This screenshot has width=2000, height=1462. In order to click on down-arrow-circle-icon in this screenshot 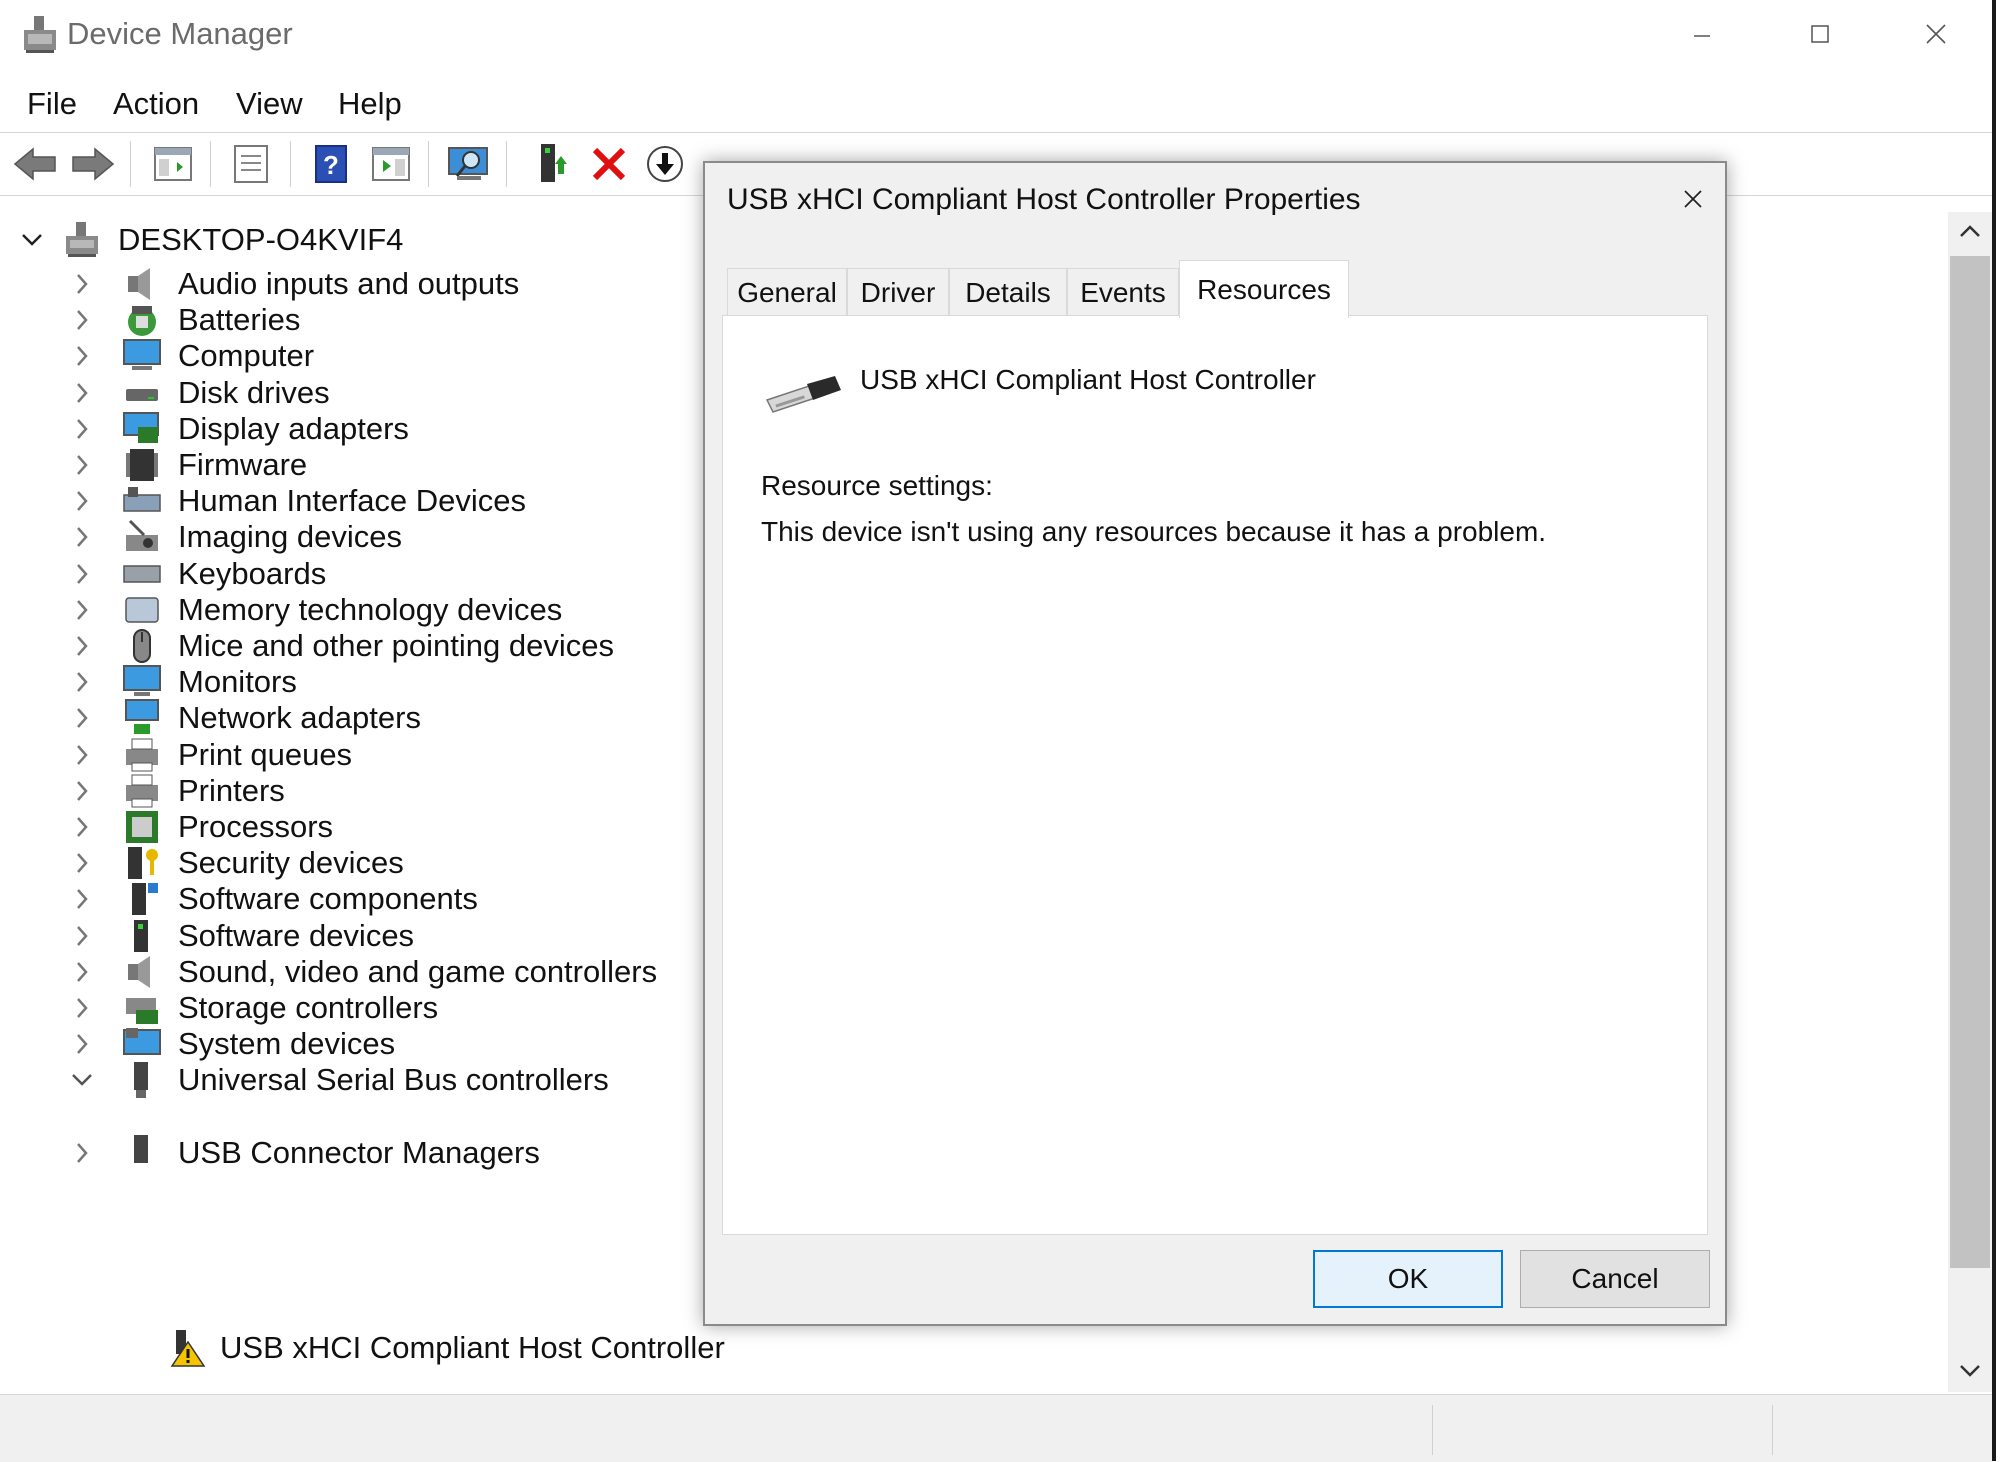, I will do `click(665, 164)`.